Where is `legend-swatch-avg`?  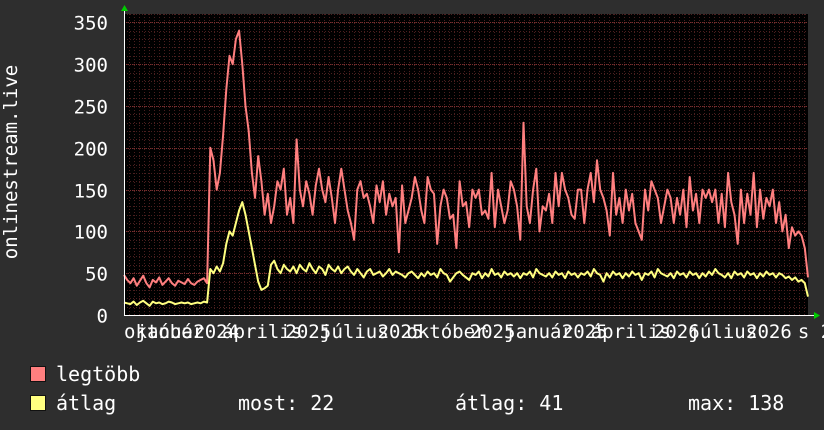
legend-swatch-avg is located at coordinates (38, 403).